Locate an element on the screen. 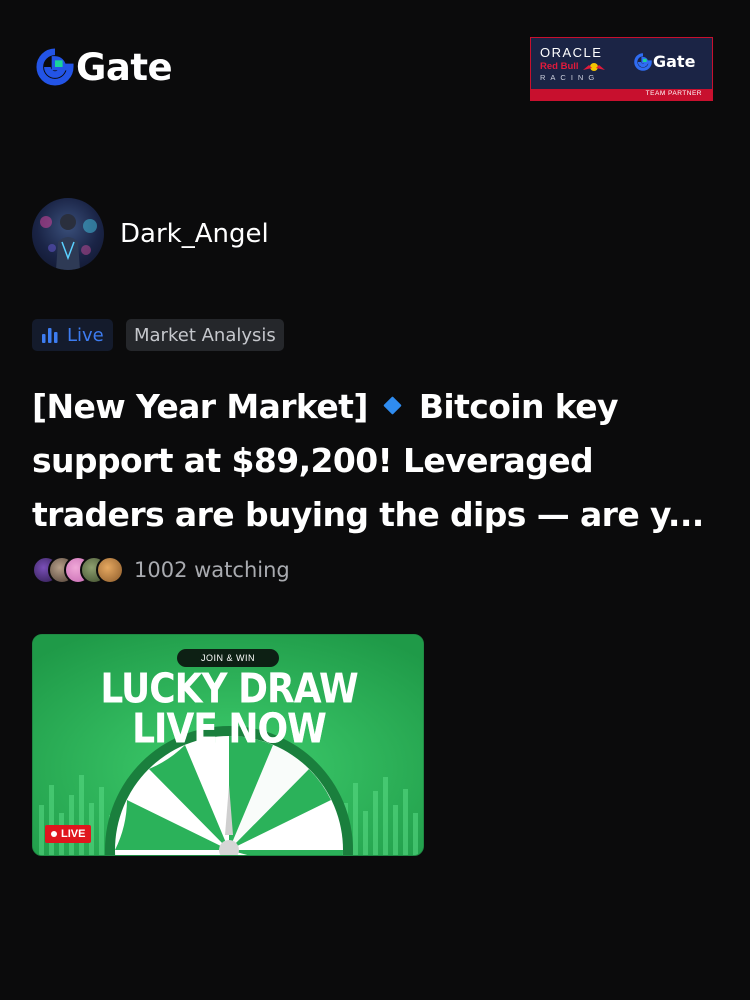 This screenshot has height=1000, width=750. live-badge: LIVE is located at coordinates (68, 834).